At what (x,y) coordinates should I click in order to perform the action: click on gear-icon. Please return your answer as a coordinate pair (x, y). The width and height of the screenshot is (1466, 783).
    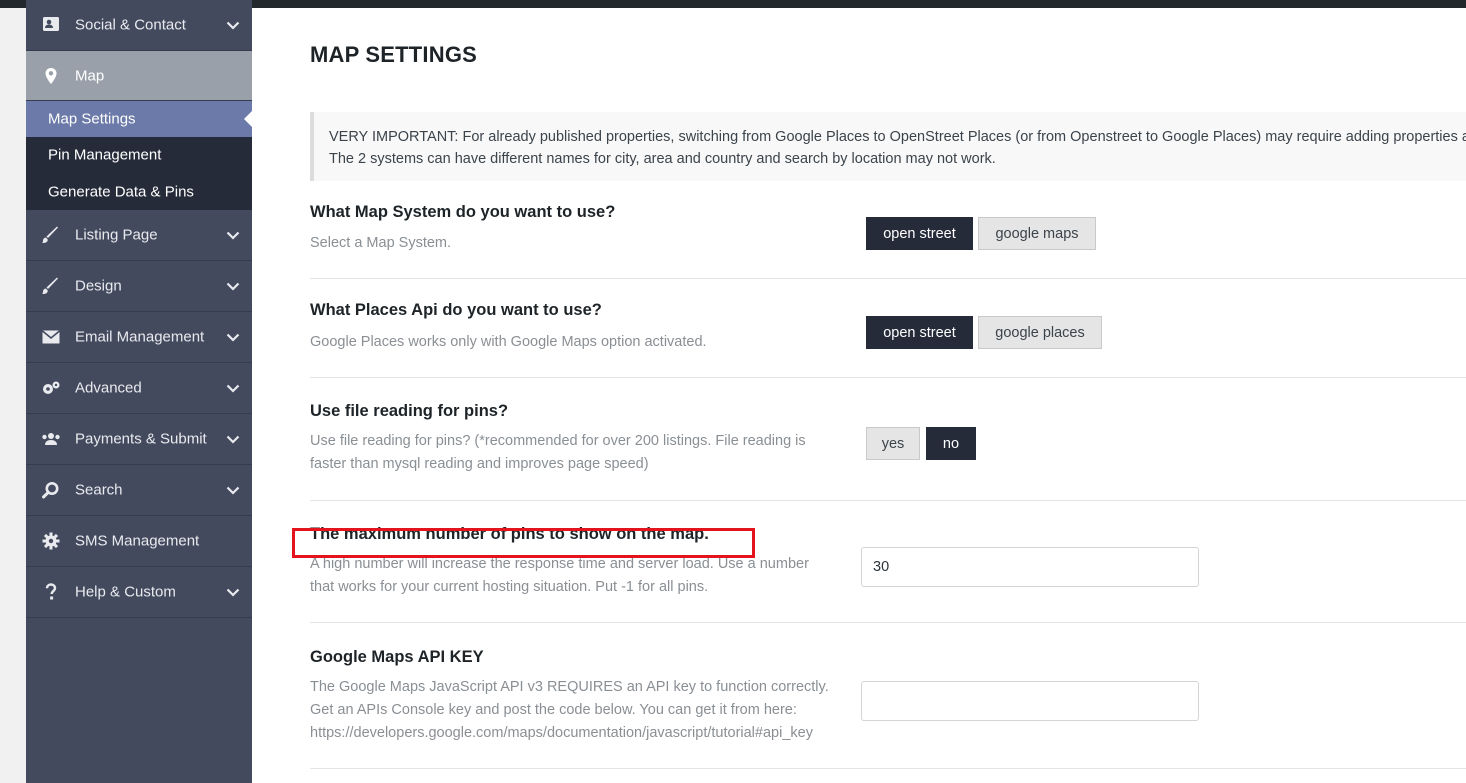
    Looking at the image, I should click on (51, 541).